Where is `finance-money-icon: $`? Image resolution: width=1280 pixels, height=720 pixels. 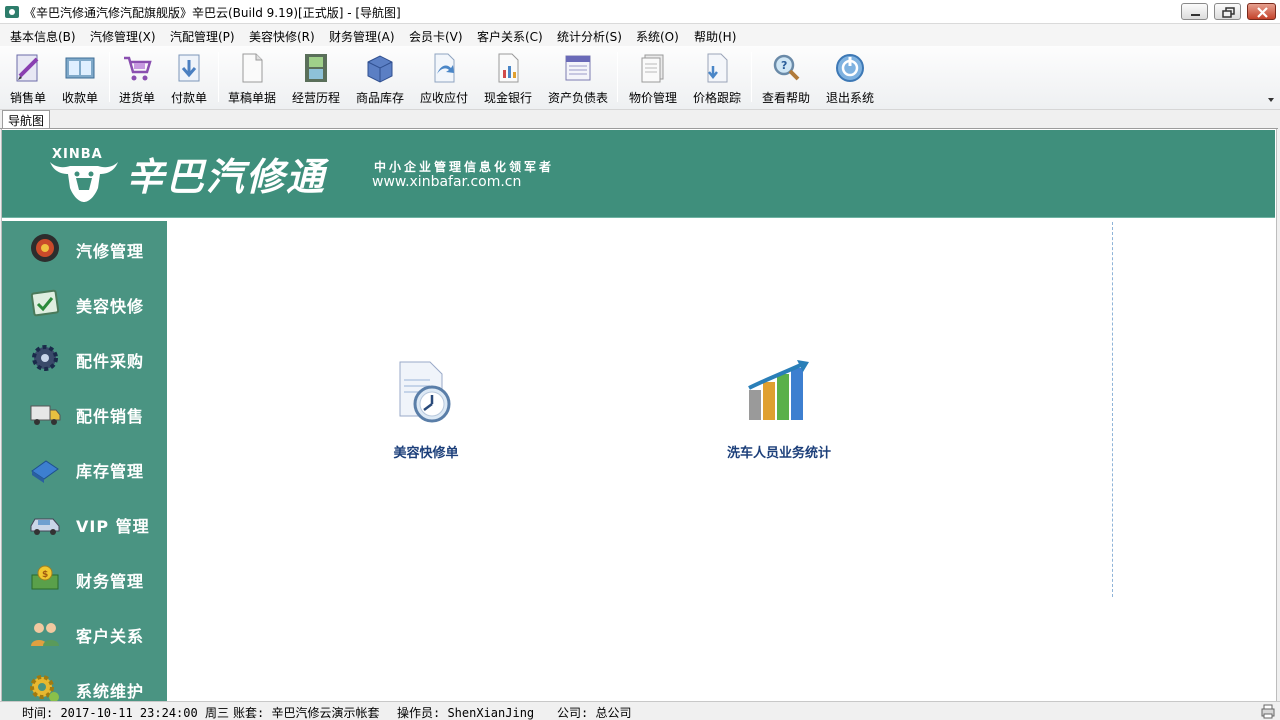
finance-money-icon: $ is located at coordinates (45, 577).